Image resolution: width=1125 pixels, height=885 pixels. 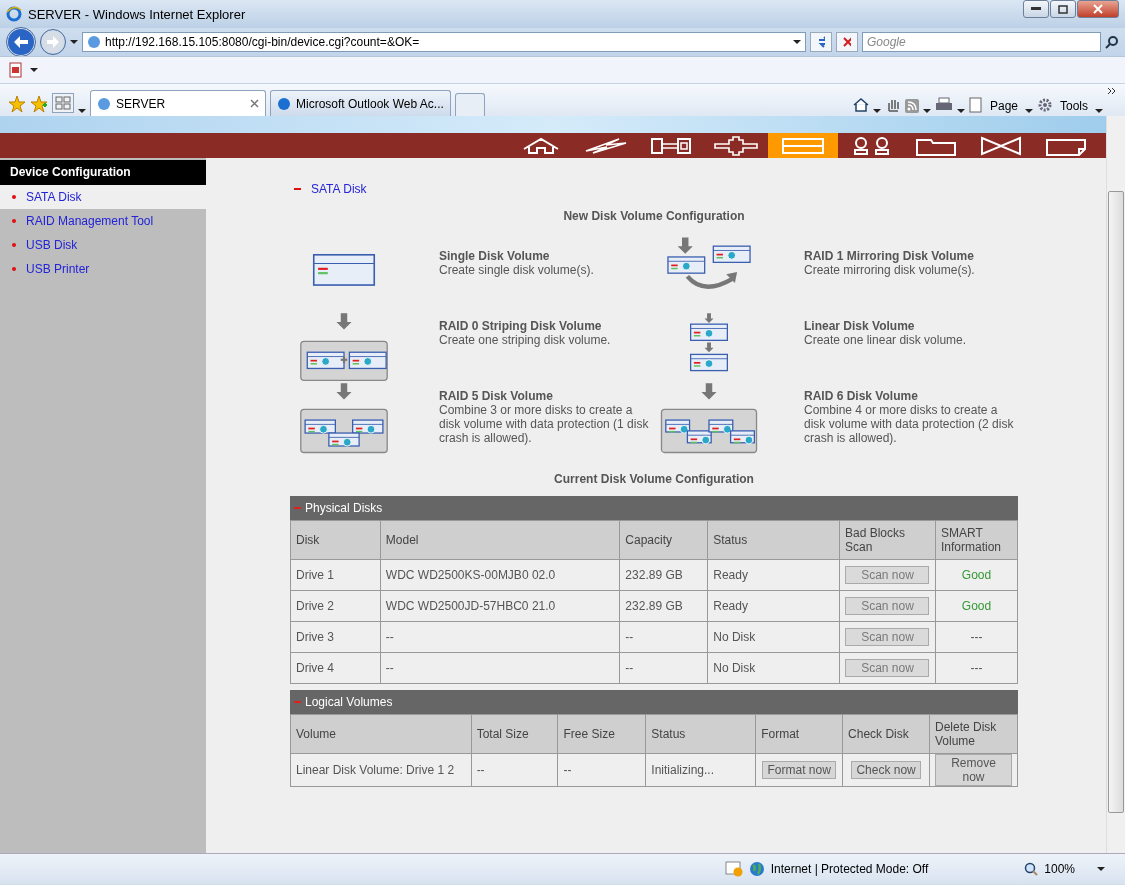 What do you see at coordinates (1074, 106) in the screenshot?
I see `command-menu: Tools` at bounding box center [1074, 106].